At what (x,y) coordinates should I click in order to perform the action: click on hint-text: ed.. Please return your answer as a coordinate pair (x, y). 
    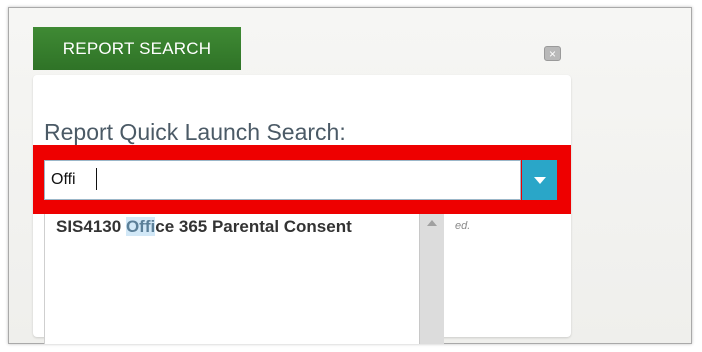
    Looking at the image, I should click on (463, 226).